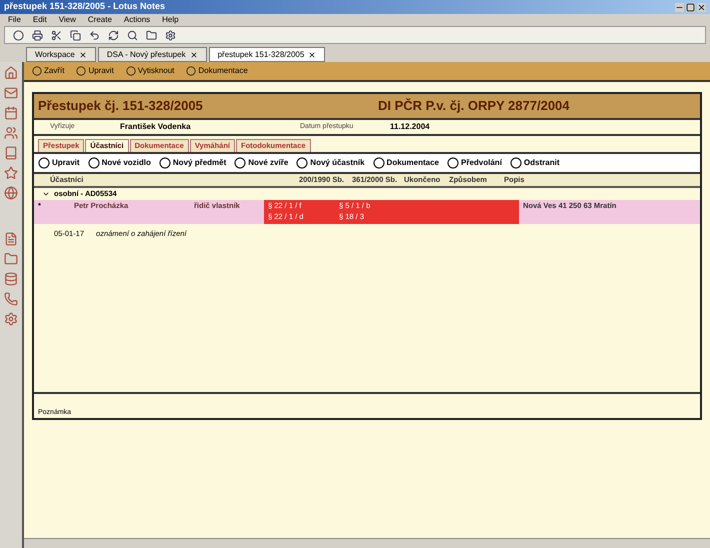 The height and width of the screenshot is (548, 710). Describe the element at coordinates (59, 163) in the screenshot. I see `form-button: Upravit` at that location.